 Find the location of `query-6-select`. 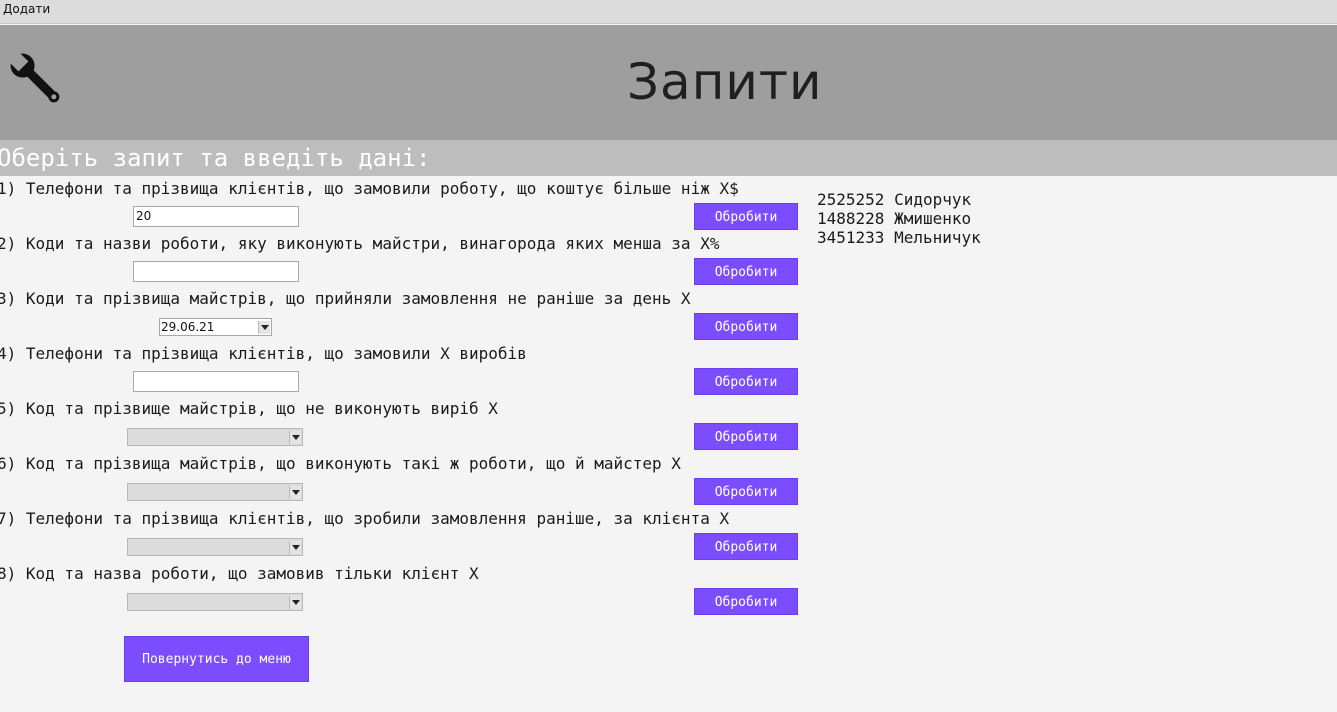

query-6-select is located at coordinates (215, 492).